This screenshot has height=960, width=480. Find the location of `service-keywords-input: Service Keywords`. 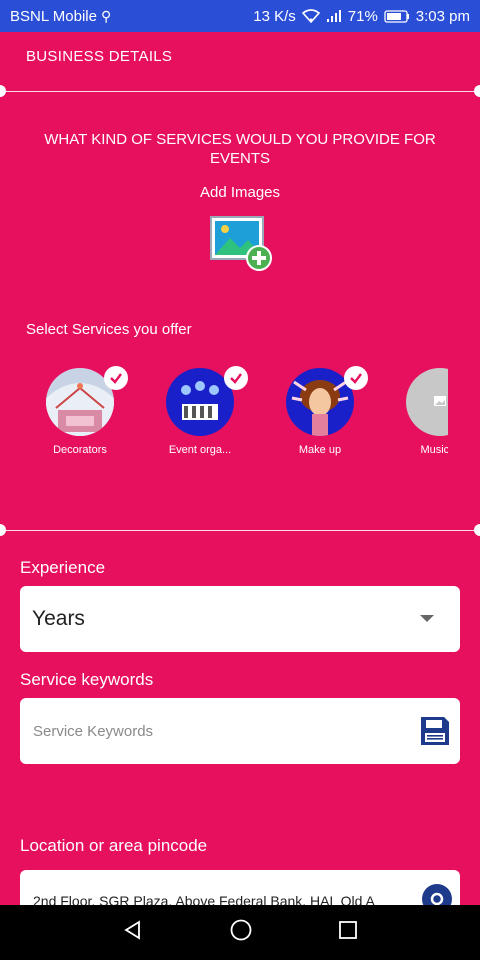

service-keywords-input: Service Keywords is located at coordinates (240, 731).